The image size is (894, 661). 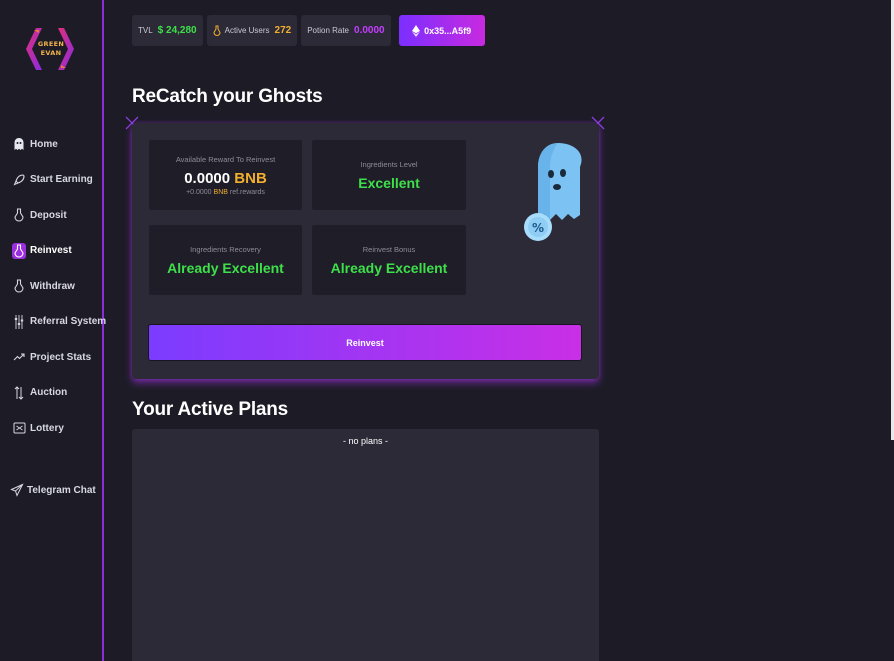 I want to click on recatch-title: ReCatch your Ghosts, so click(x=227, y=96).